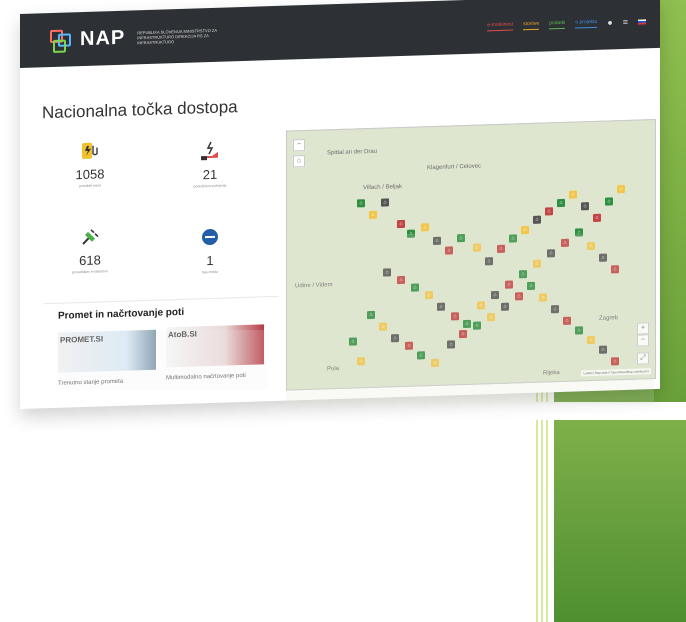  What do you see at coordinates (586, 23) in the screenshot?
I see `nav-about: o projektu` at bounding box center [586, 23].